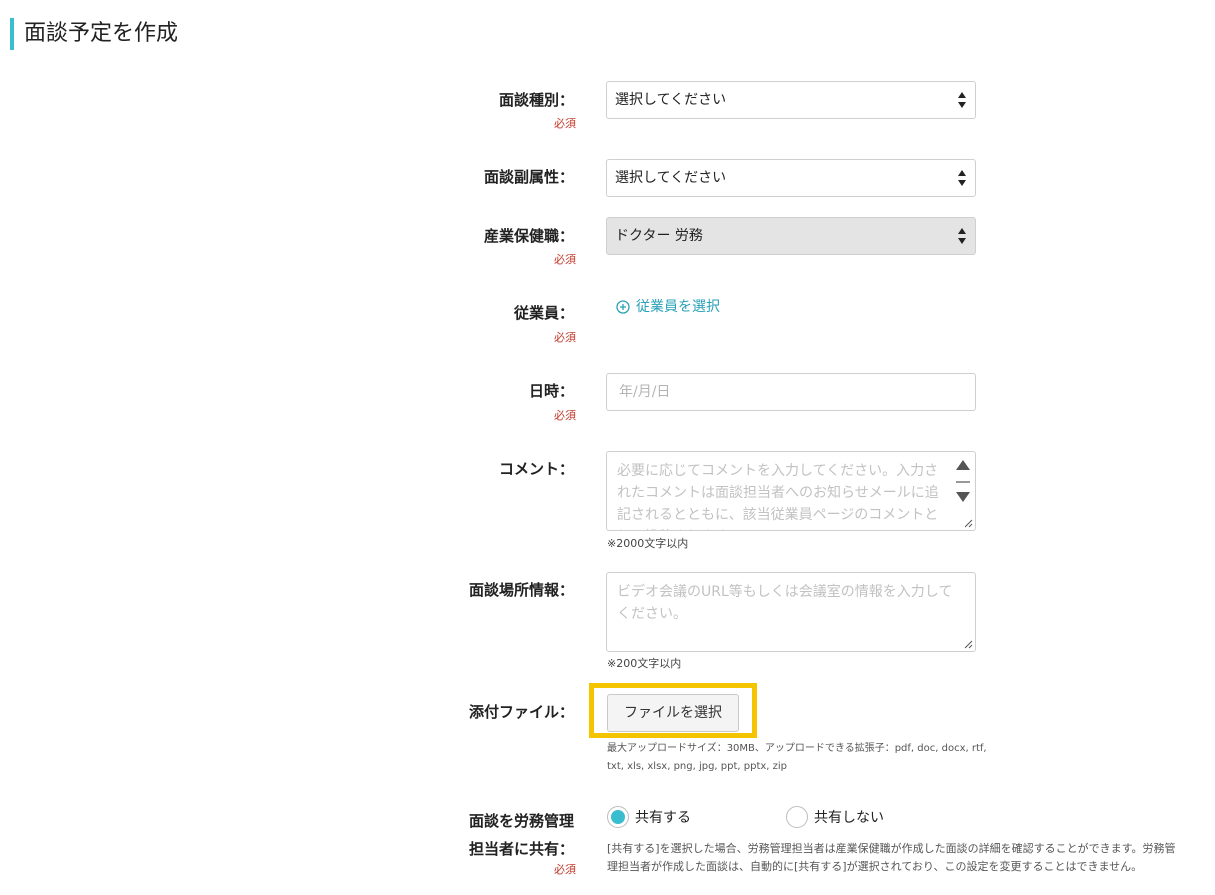  What do you see at coordinates (659, 236) in the screenshot?
I see `doctor-select-value: ドクター 労務` at bounding box center [659, 236].